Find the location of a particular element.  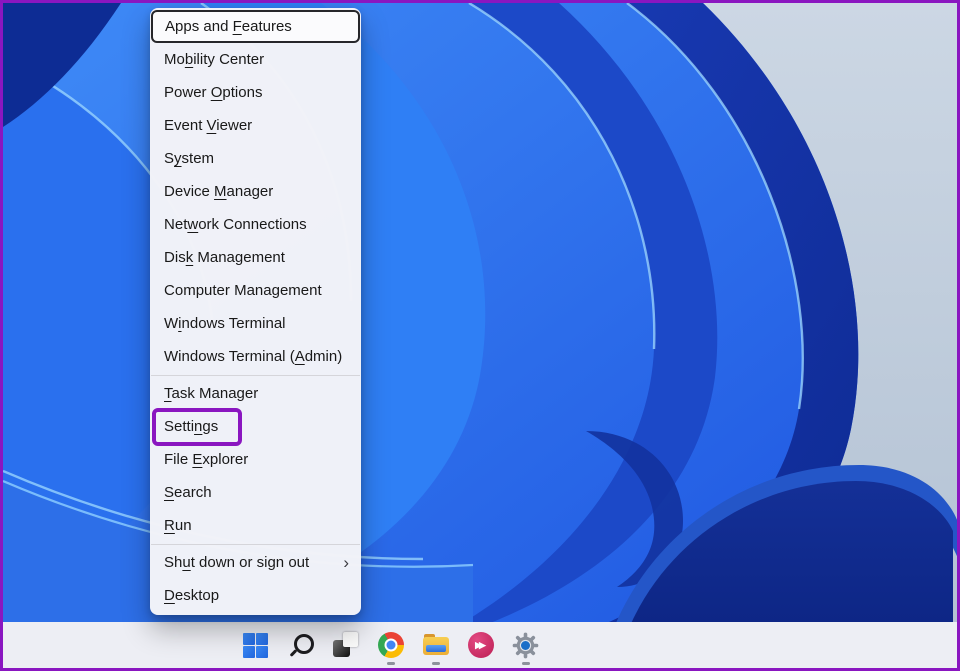

menu-item-apps-and-features: Apps and Features is located at coordinates (255, 26).